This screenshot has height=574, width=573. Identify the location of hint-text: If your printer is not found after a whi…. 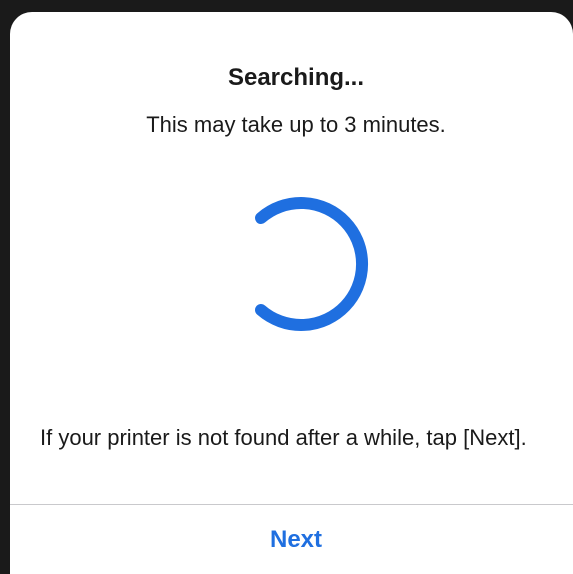
(283, 437).